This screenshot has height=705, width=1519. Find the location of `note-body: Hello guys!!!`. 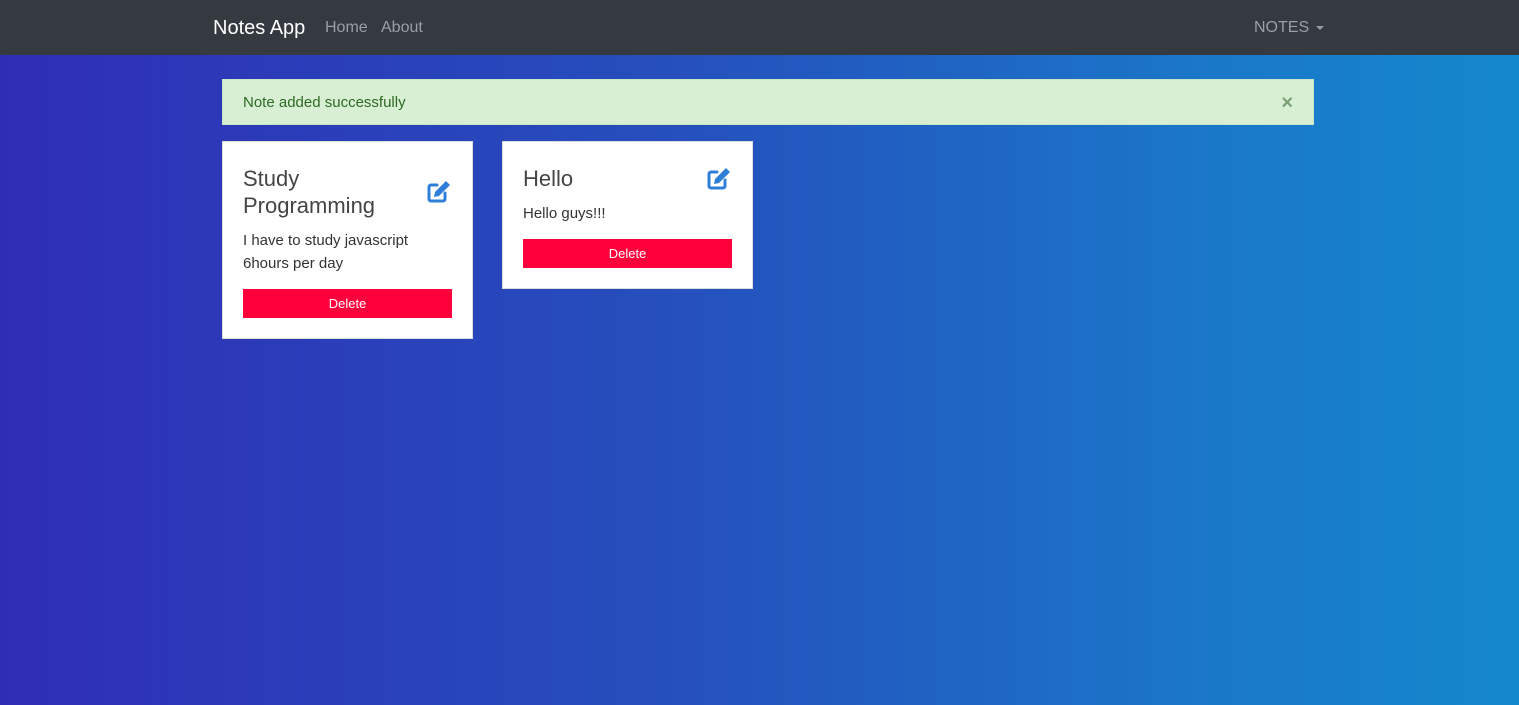

note-body: Hello guys!!! is located at coordinates (564, 213).